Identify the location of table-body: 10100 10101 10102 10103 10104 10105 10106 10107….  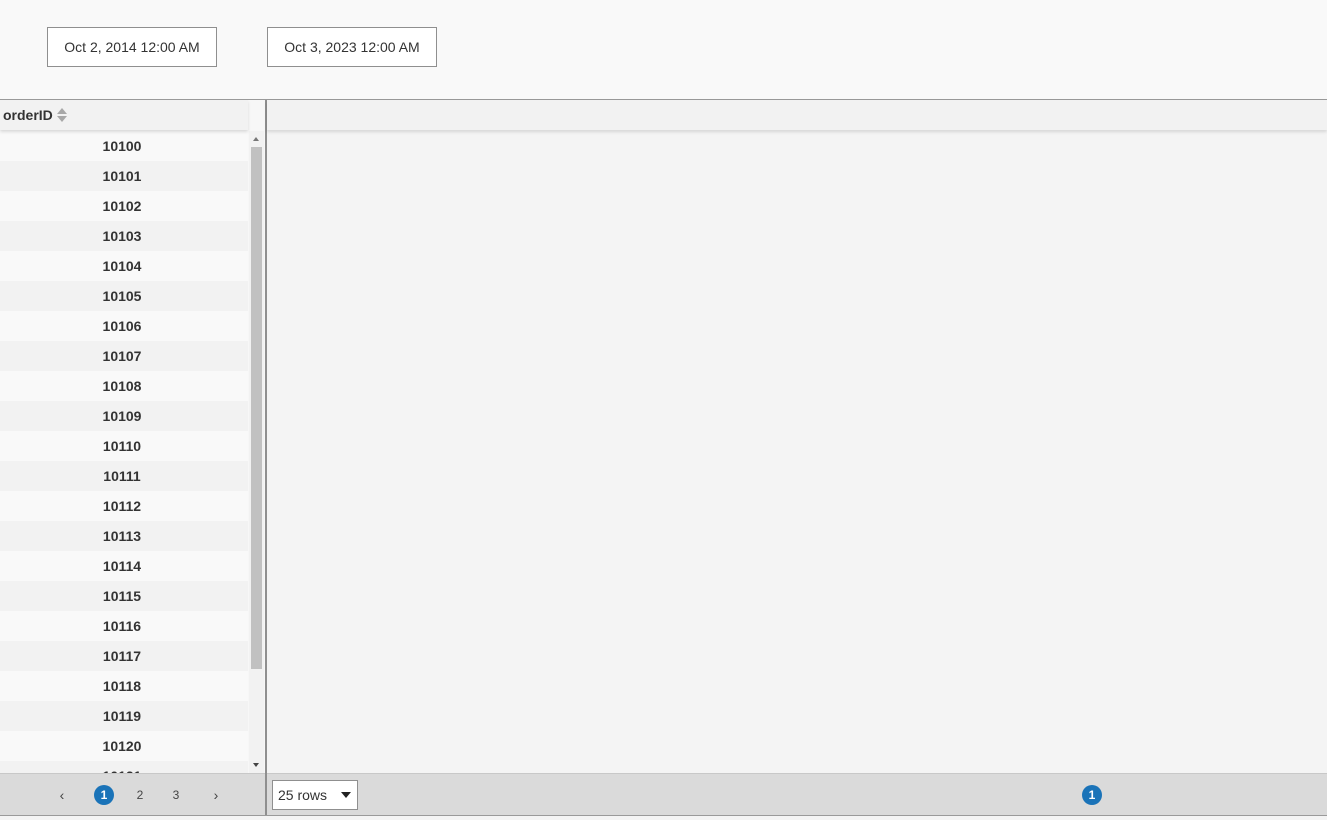
(124, 452).